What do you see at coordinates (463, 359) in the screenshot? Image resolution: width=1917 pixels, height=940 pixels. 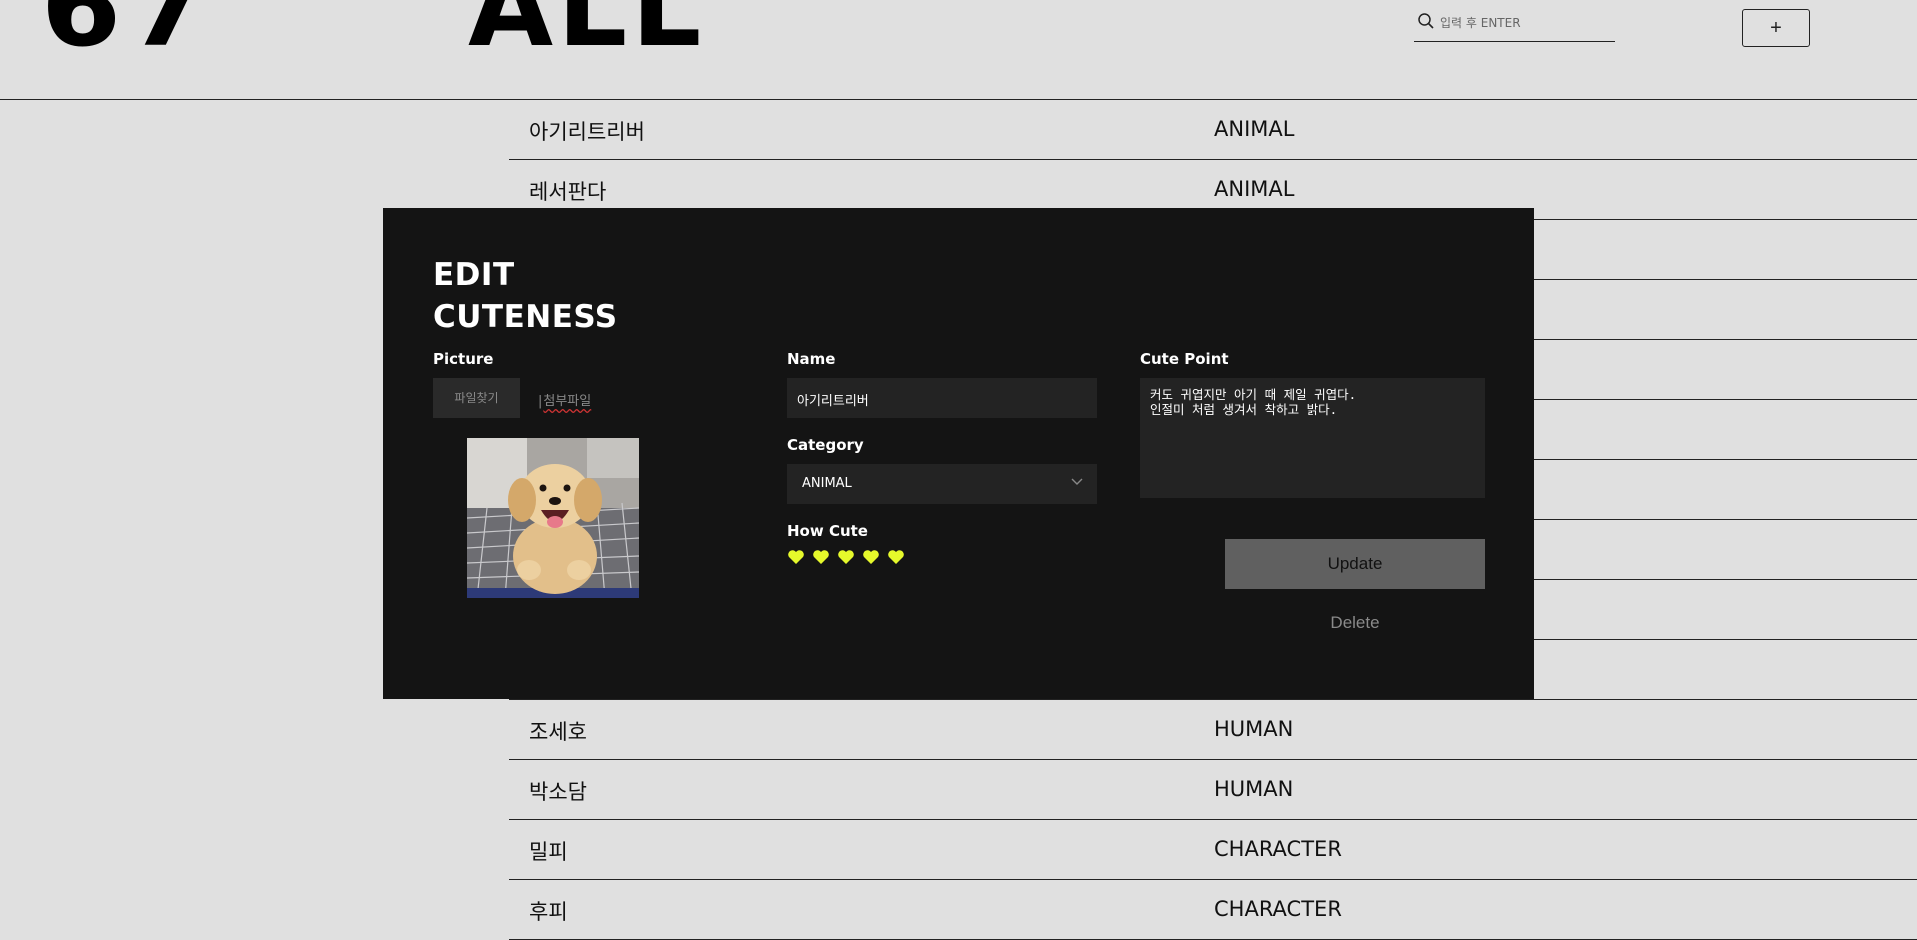 I see `picture-label: Picture` at bounding box center [463, 359].